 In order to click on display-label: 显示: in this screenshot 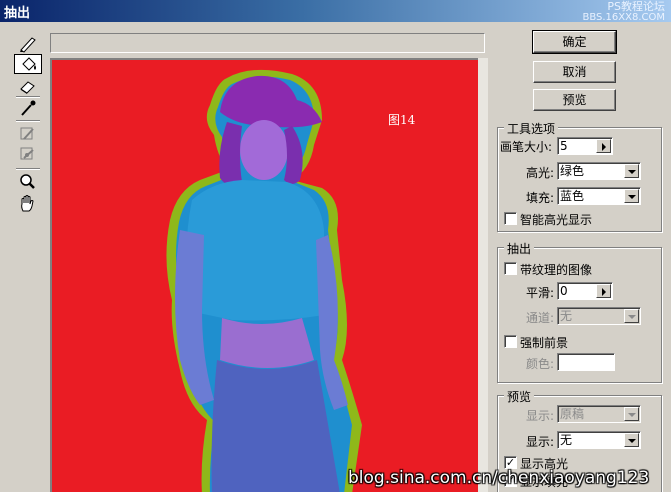, I will do `click(540, 442)`.